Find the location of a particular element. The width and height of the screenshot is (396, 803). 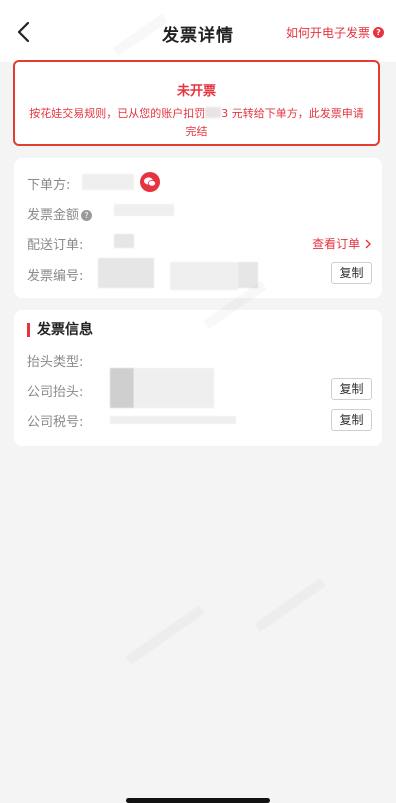

redacted-company-name is located at coordinates (122, 388).